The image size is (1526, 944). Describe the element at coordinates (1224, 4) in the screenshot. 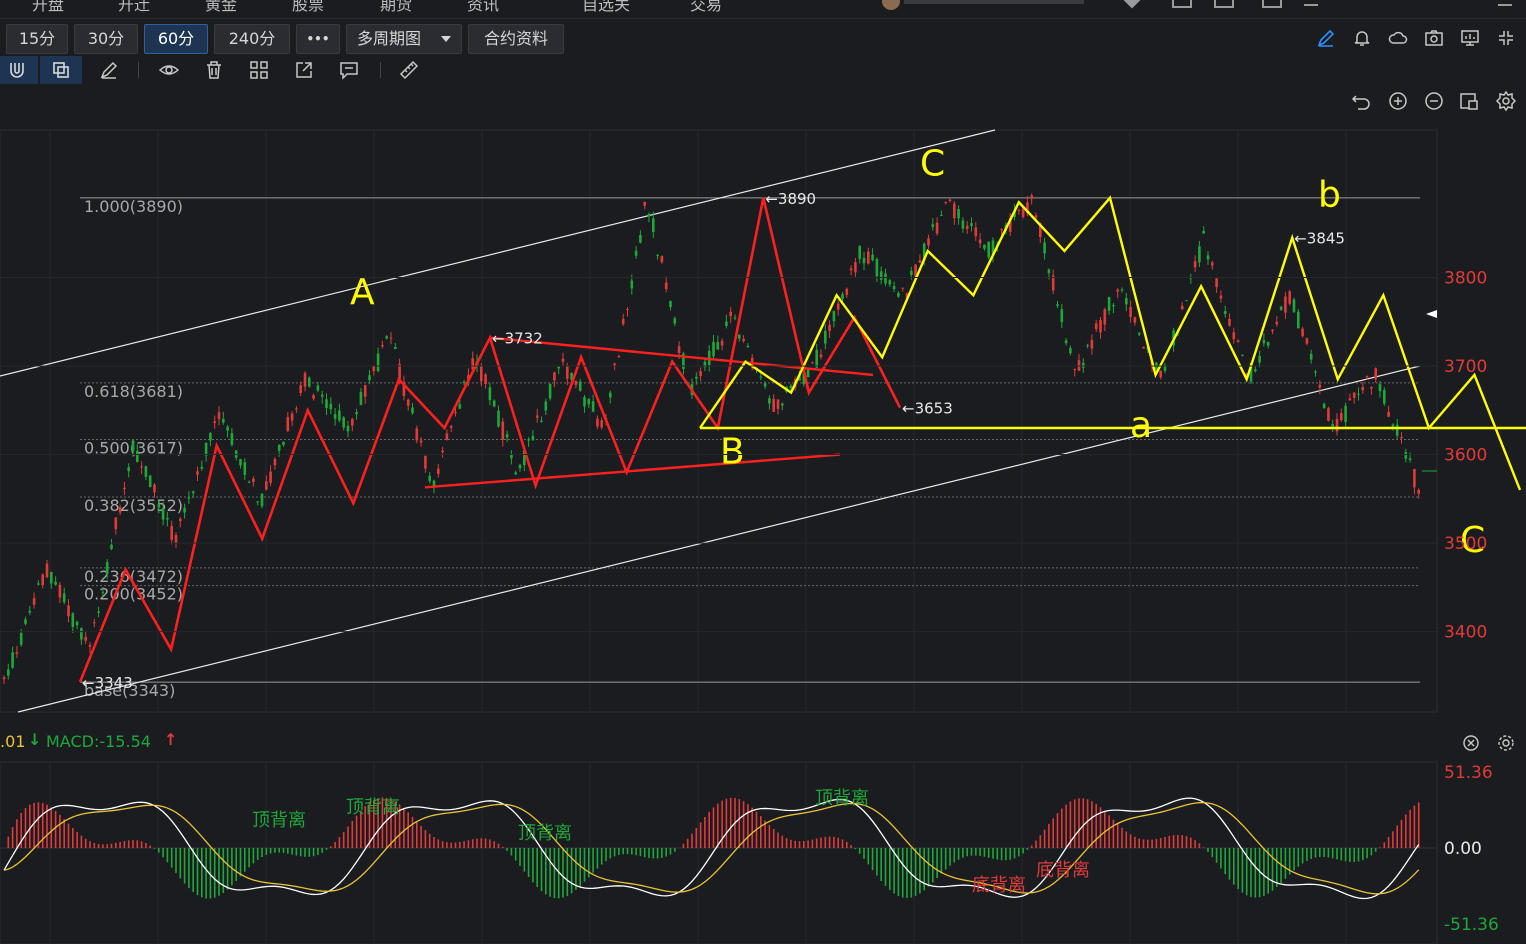

I see `window-icon` at that location.